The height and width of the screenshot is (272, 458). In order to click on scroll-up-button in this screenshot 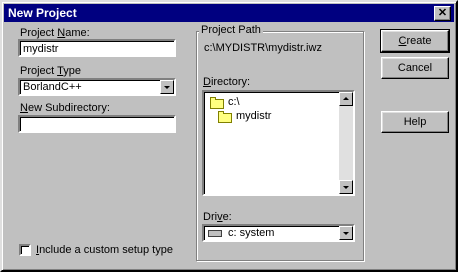, I will do `click(346, 99)`.